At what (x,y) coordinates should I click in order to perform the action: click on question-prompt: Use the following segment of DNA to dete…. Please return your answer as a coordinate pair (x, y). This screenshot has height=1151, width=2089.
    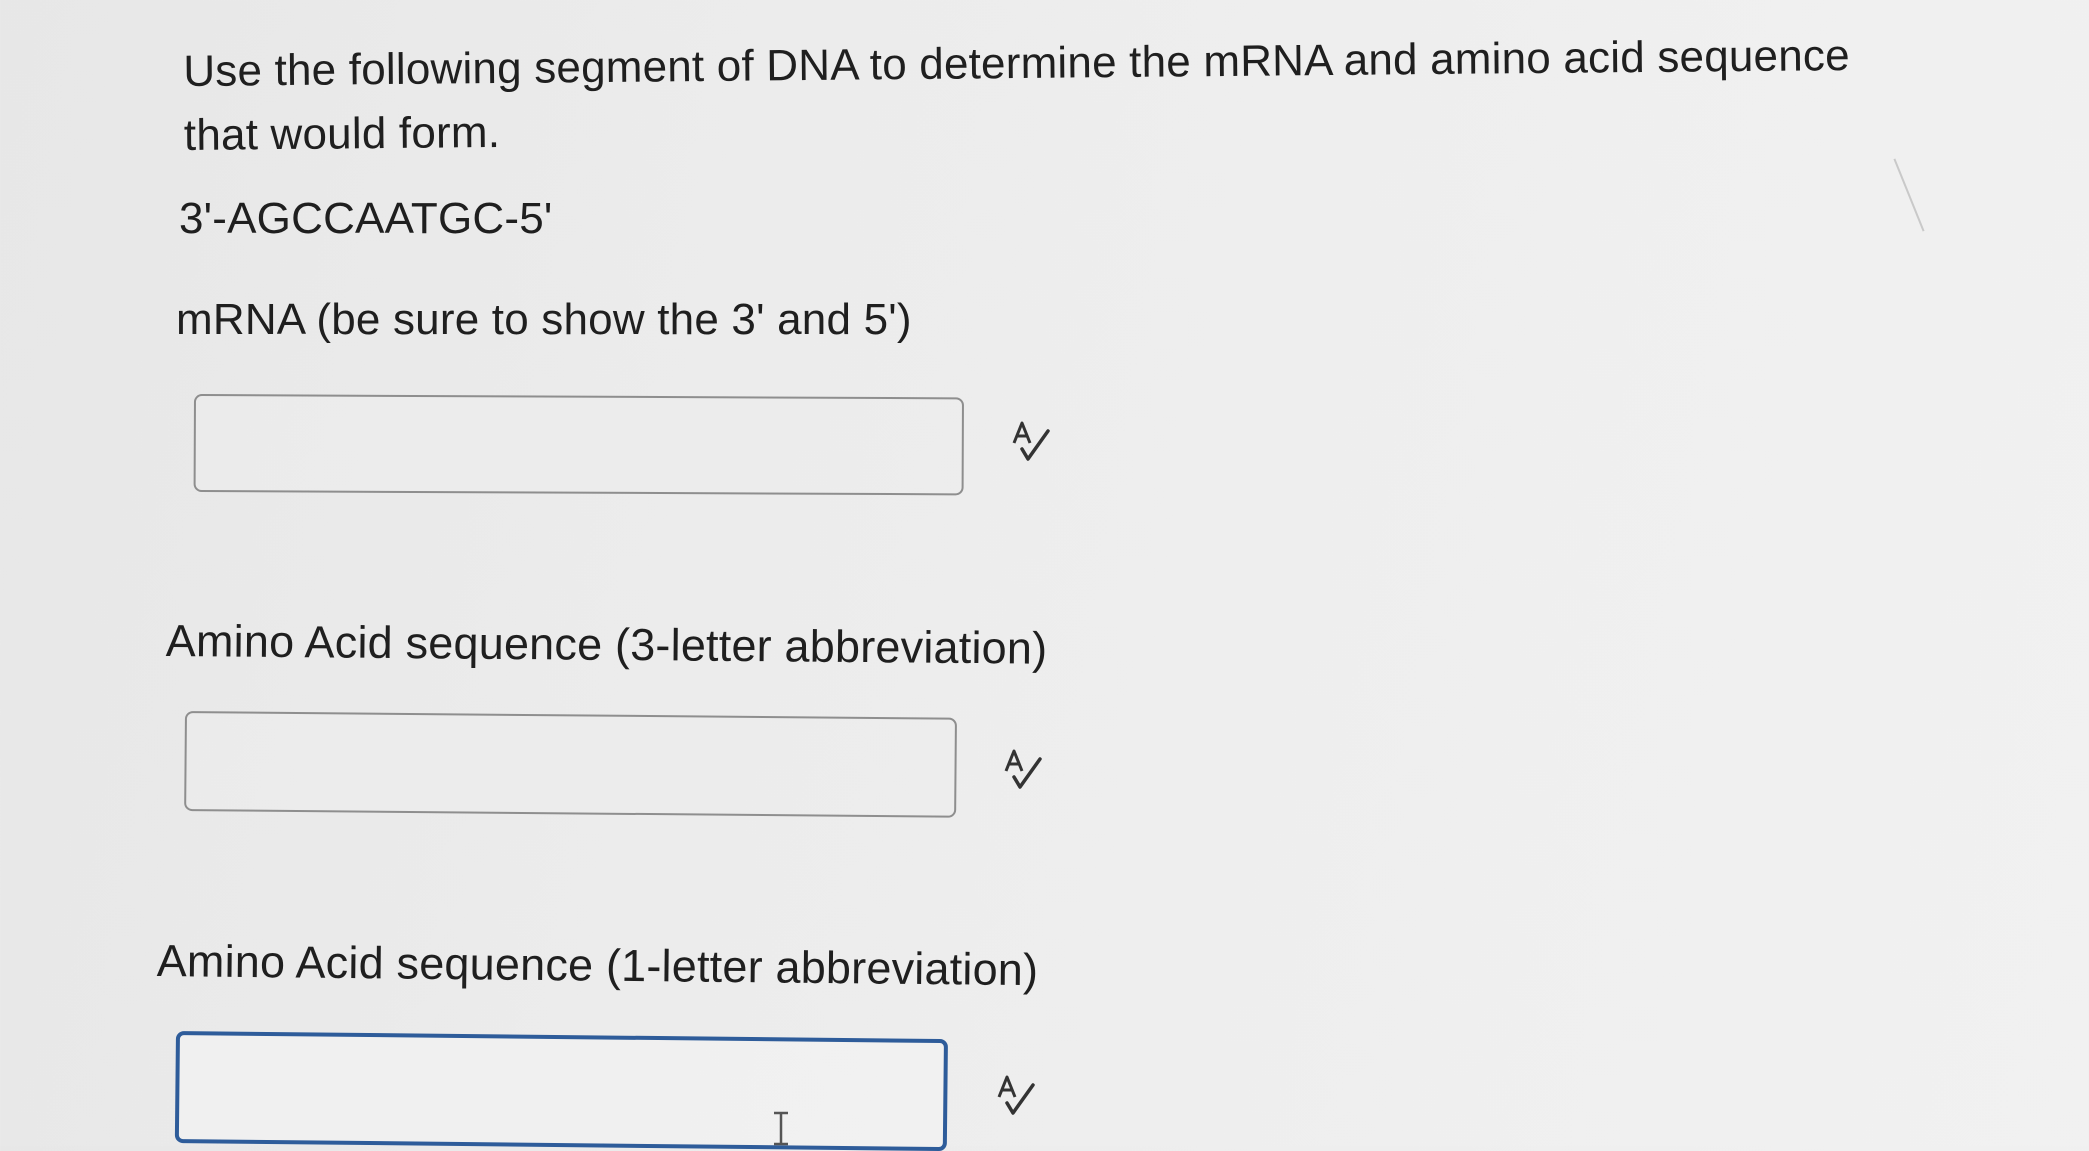
    Looking at the image, I should click on (1083, 95).